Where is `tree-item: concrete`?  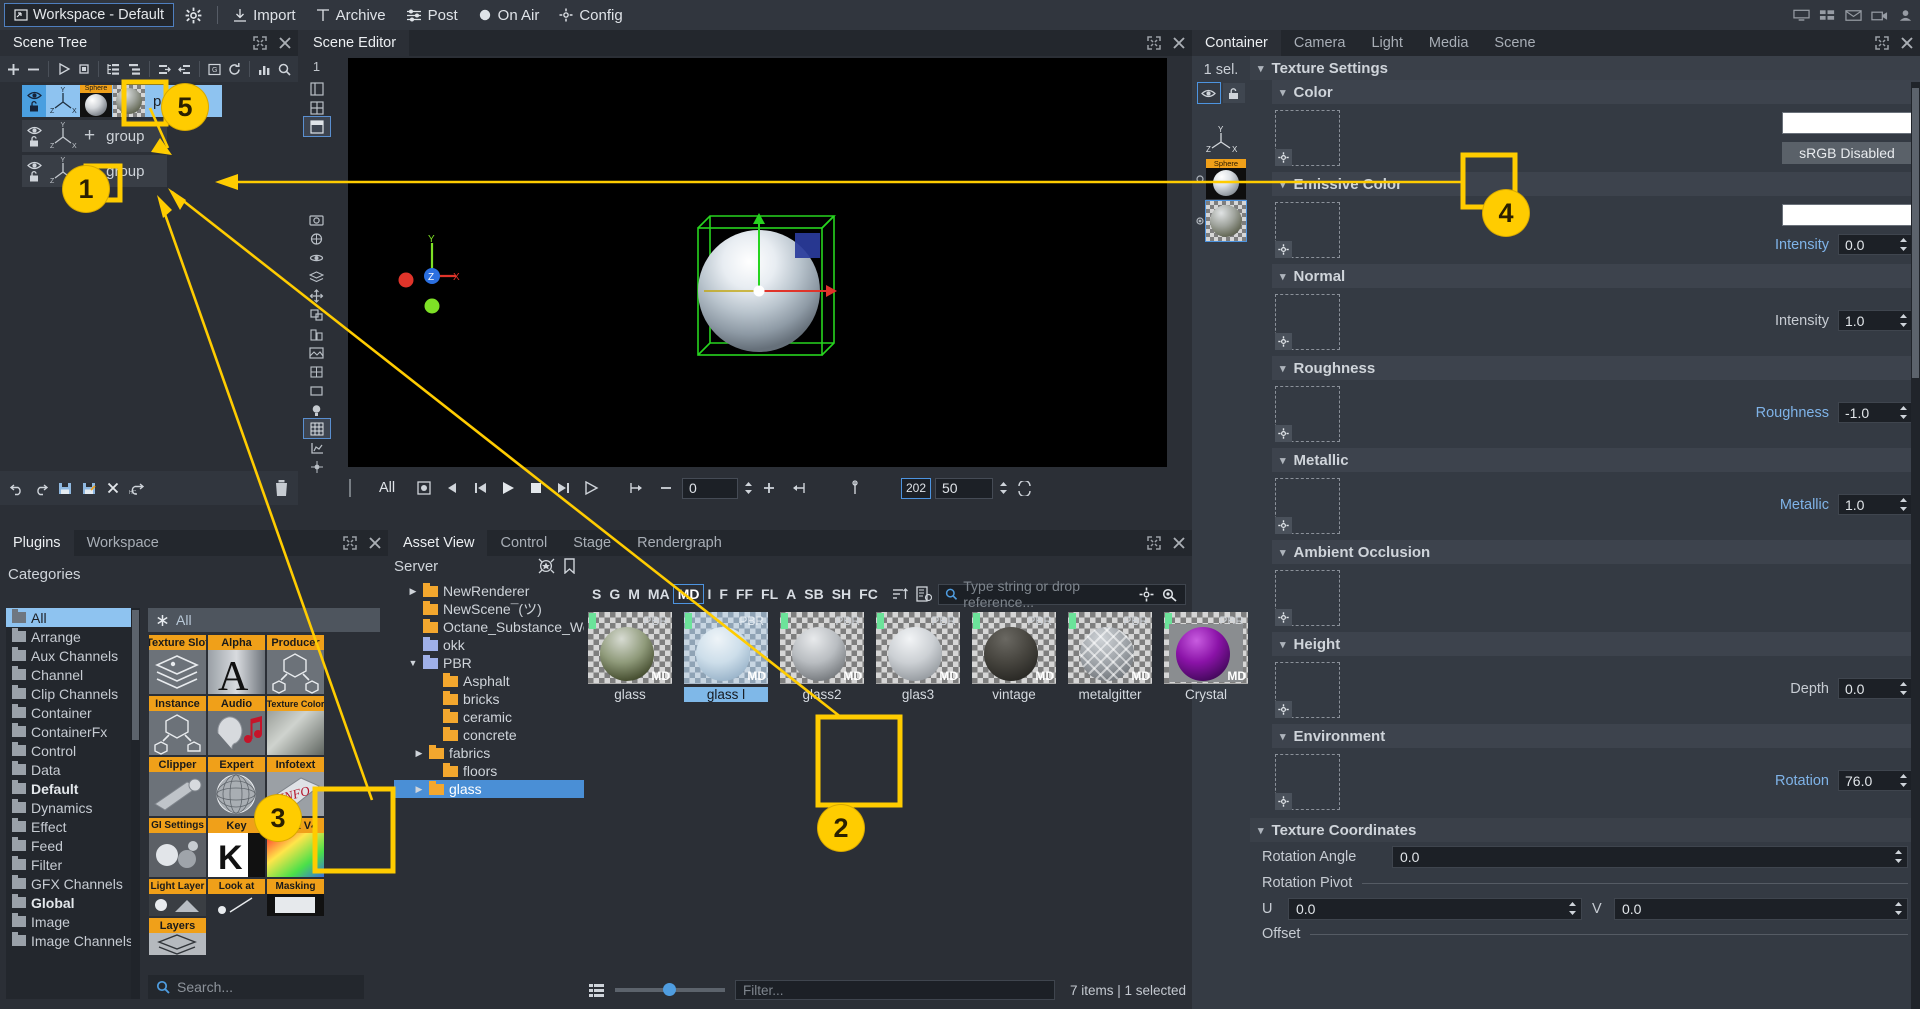 tree-item: concrete is located at coordinates (489, 735).